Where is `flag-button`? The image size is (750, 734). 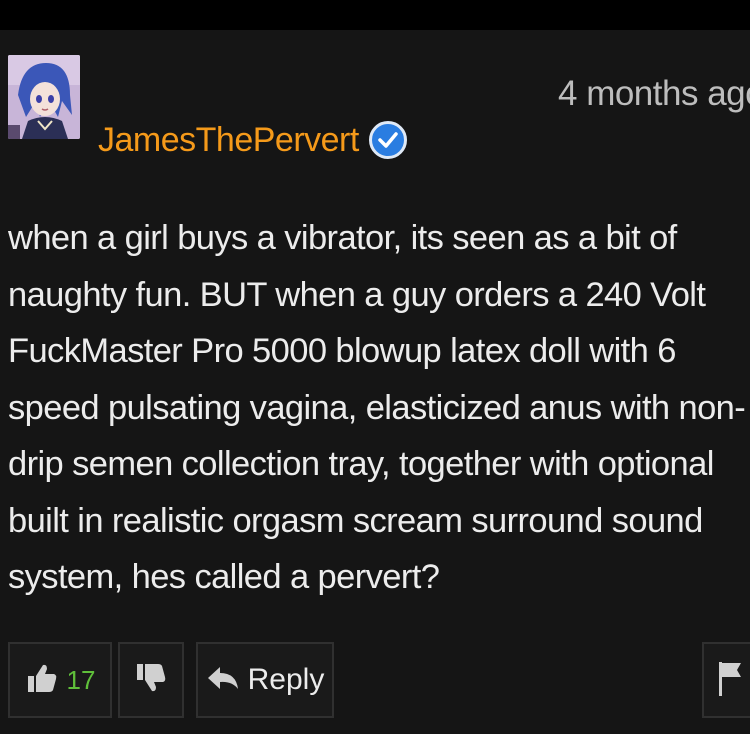
flag-button is located at coordinates (726, 680).